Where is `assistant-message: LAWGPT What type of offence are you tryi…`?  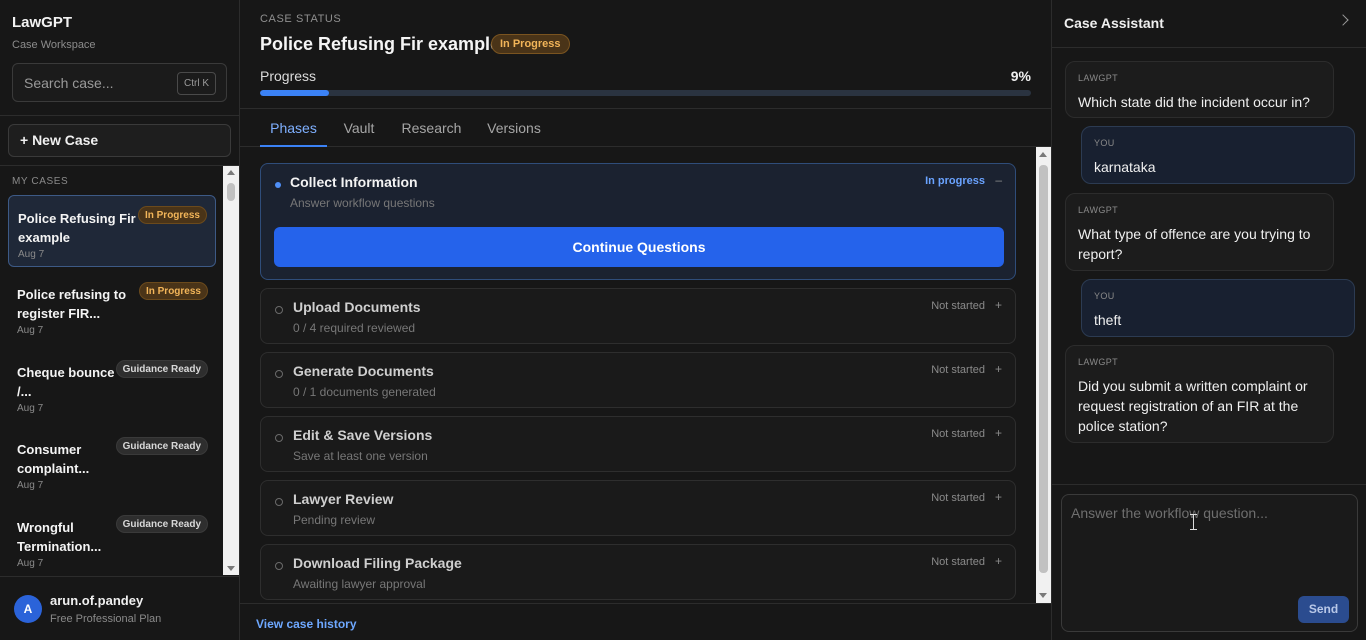
assistant-message: LAWGPT What type of offence are you tryi… is located at coordinates (1199, 232).